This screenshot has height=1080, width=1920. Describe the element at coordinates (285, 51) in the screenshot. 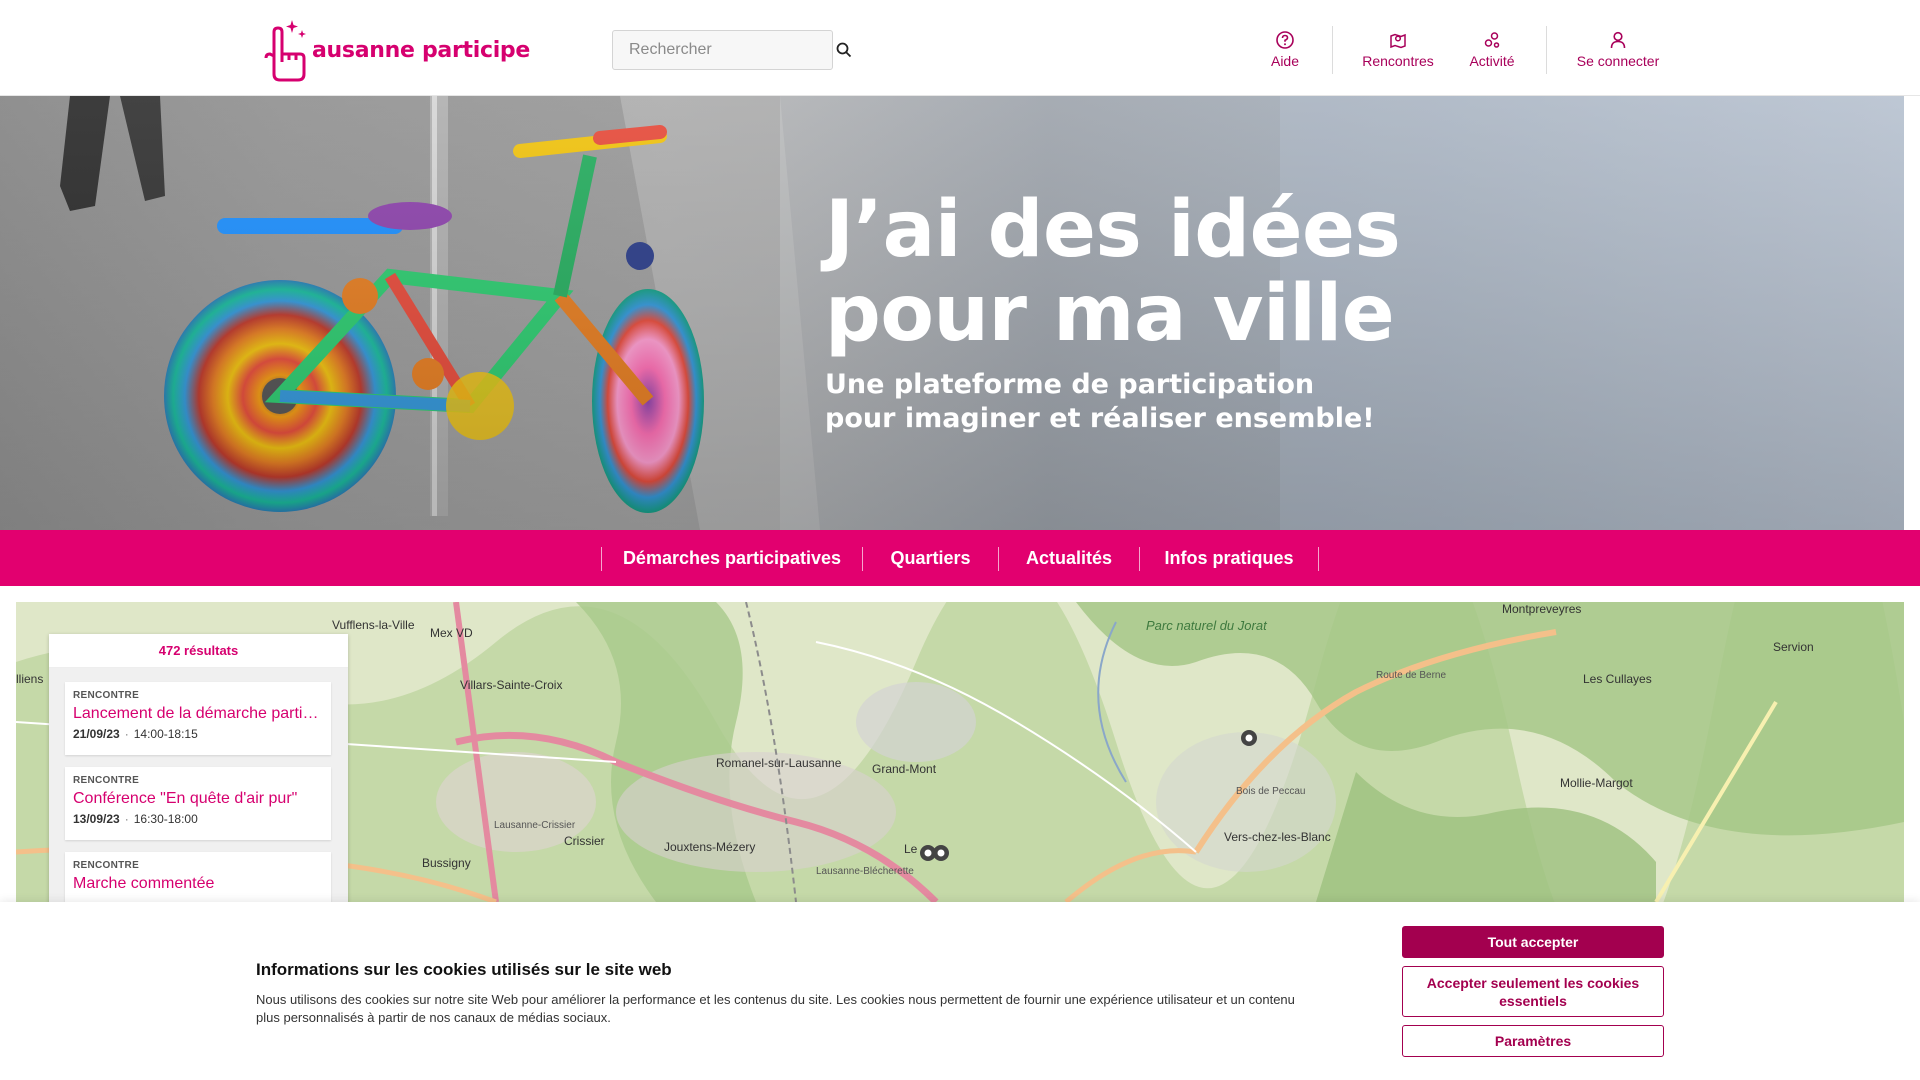

I see `hand-logo-icon` at that location.